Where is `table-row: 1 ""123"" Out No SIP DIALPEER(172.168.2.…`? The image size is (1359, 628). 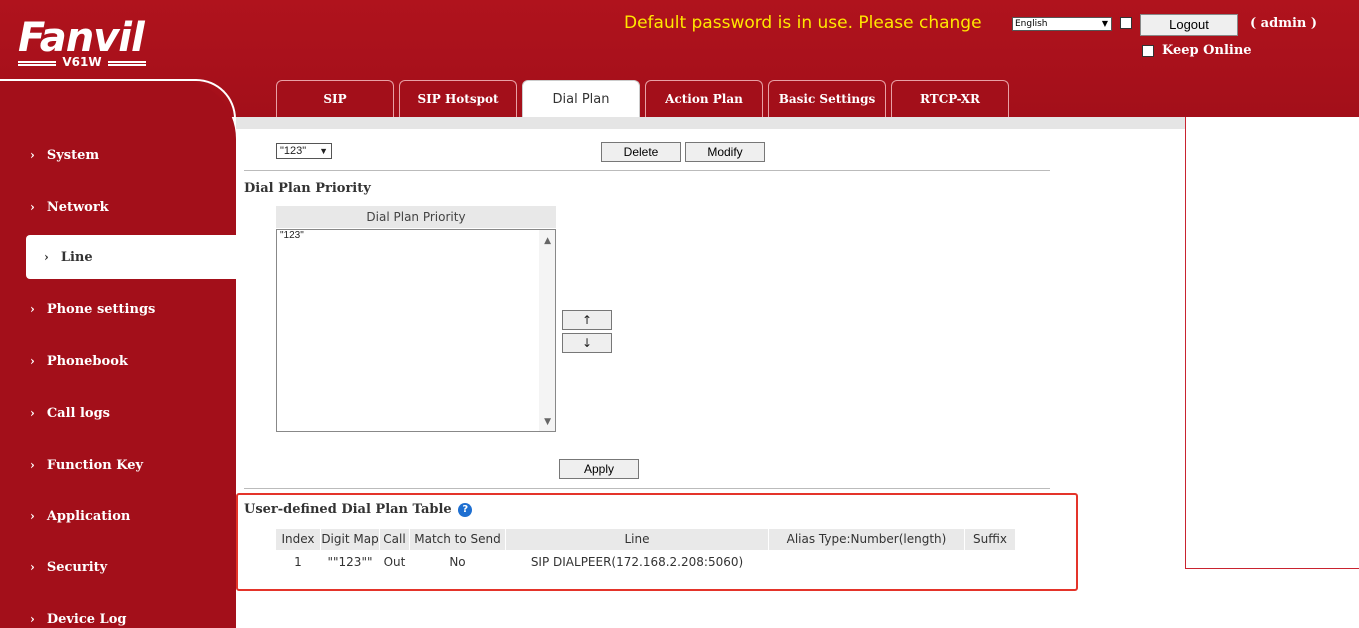
table-row: 1 ""123"" Out No SIP DIALPEER(172.168.2.… is located at coordinates (646, 562).